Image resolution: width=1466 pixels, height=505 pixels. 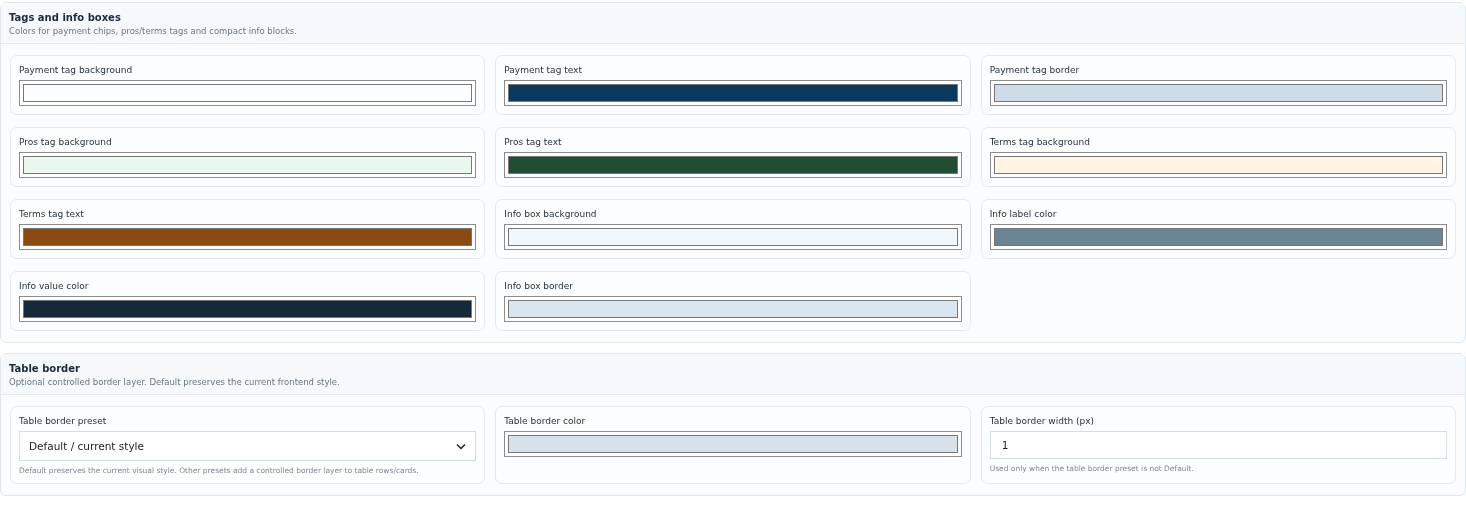 What do you see at coordinates (1035, 70) in the screenshot?
I see `field-label: Payment tag border` at bounding box center [1035, 70].